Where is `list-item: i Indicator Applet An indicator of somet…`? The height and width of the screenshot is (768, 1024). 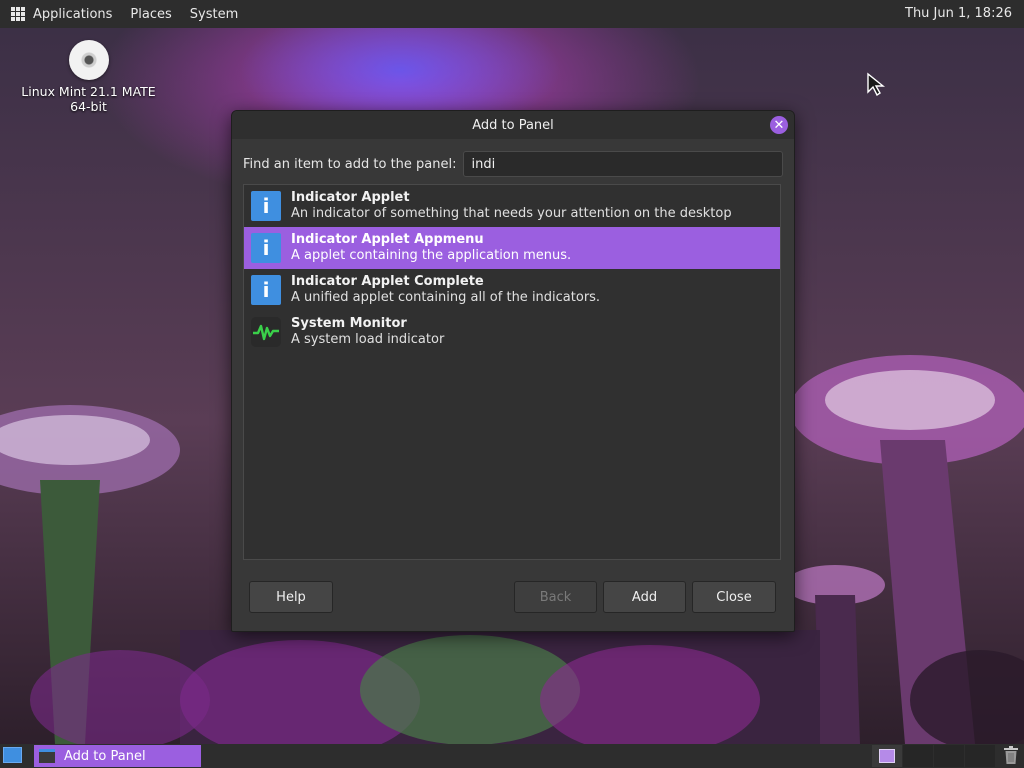 list-item: i Indicator Applet An indicator of somet… is located at coordinates (512, 206).